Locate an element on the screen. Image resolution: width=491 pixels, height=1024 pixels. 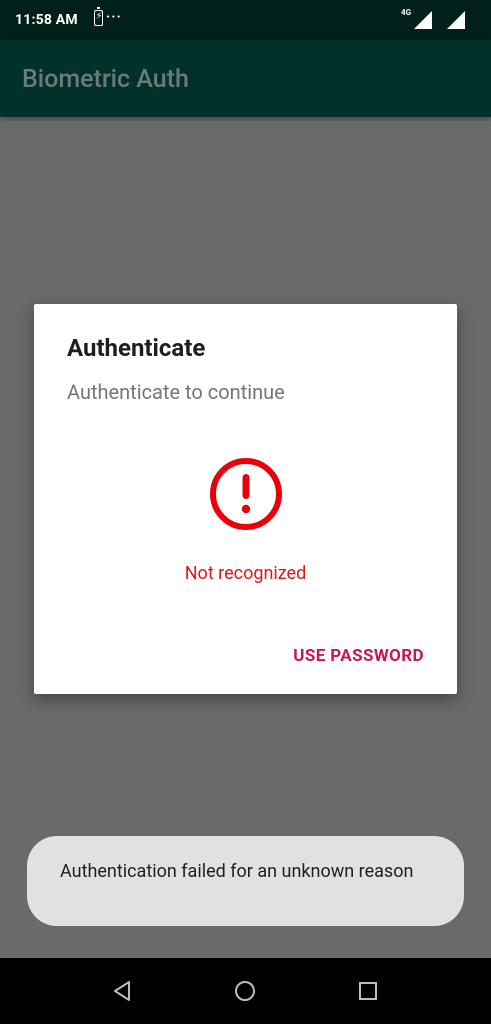
app-title: Biometric Auth is located at coordinates (105, 79).